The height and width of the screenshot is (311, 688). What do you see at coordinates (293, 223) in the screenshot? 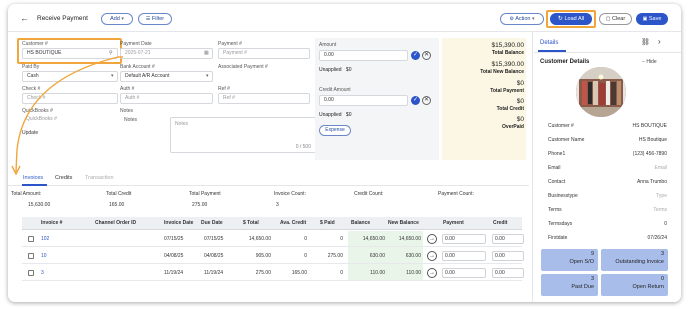
I see `col-ava-credit: Ava. Credit` at bounding box center [293, 223].